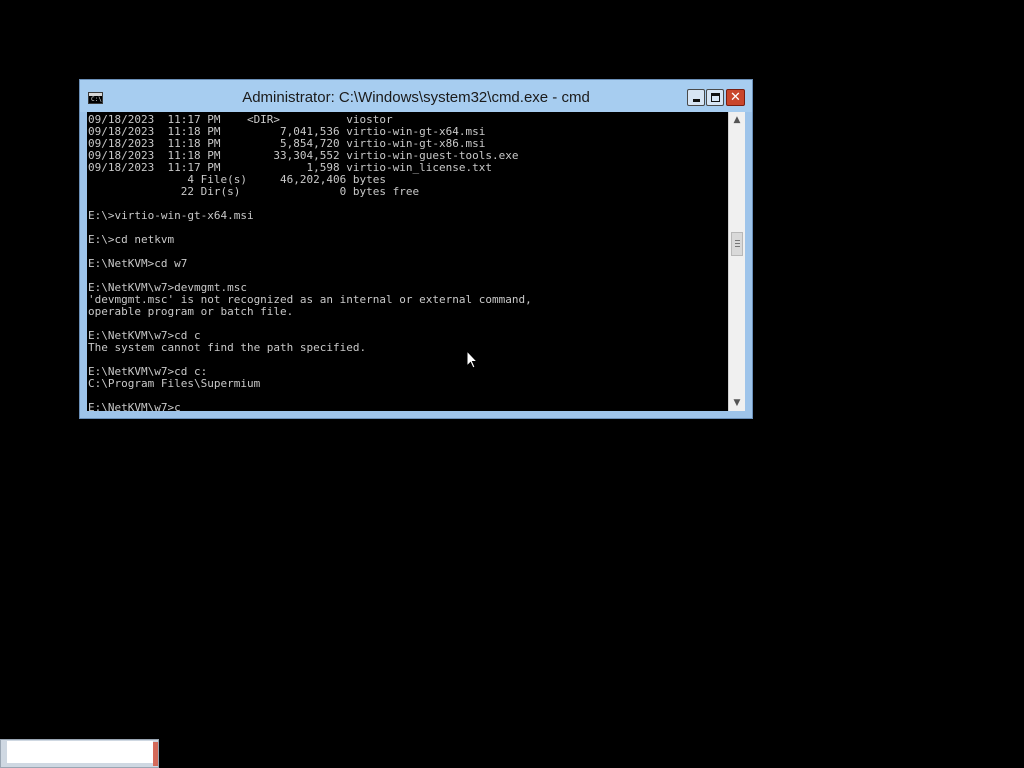 The width and height of the screenshot is (1024, 768). I want to click on console-prompt-line: E:\NetKVM\w7>c, so click(310, 406).